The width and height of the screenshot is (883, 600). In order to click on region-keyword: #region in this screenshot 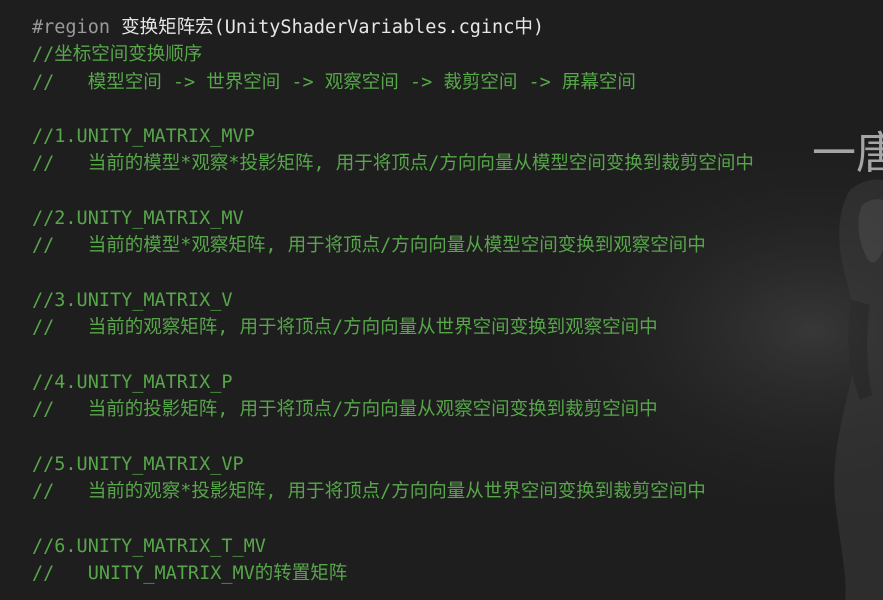, I will do `click(71, 27)`.